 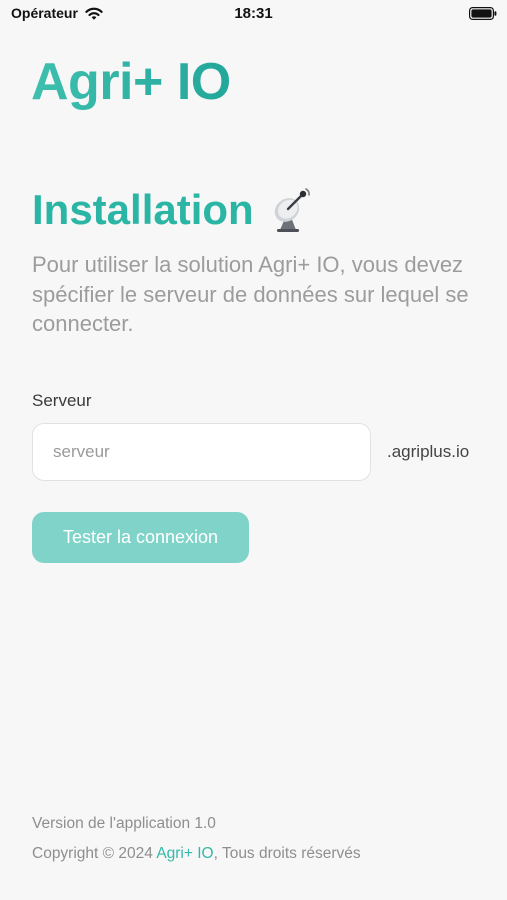 I want to click on battery-icon, so click(x=483, y=13).